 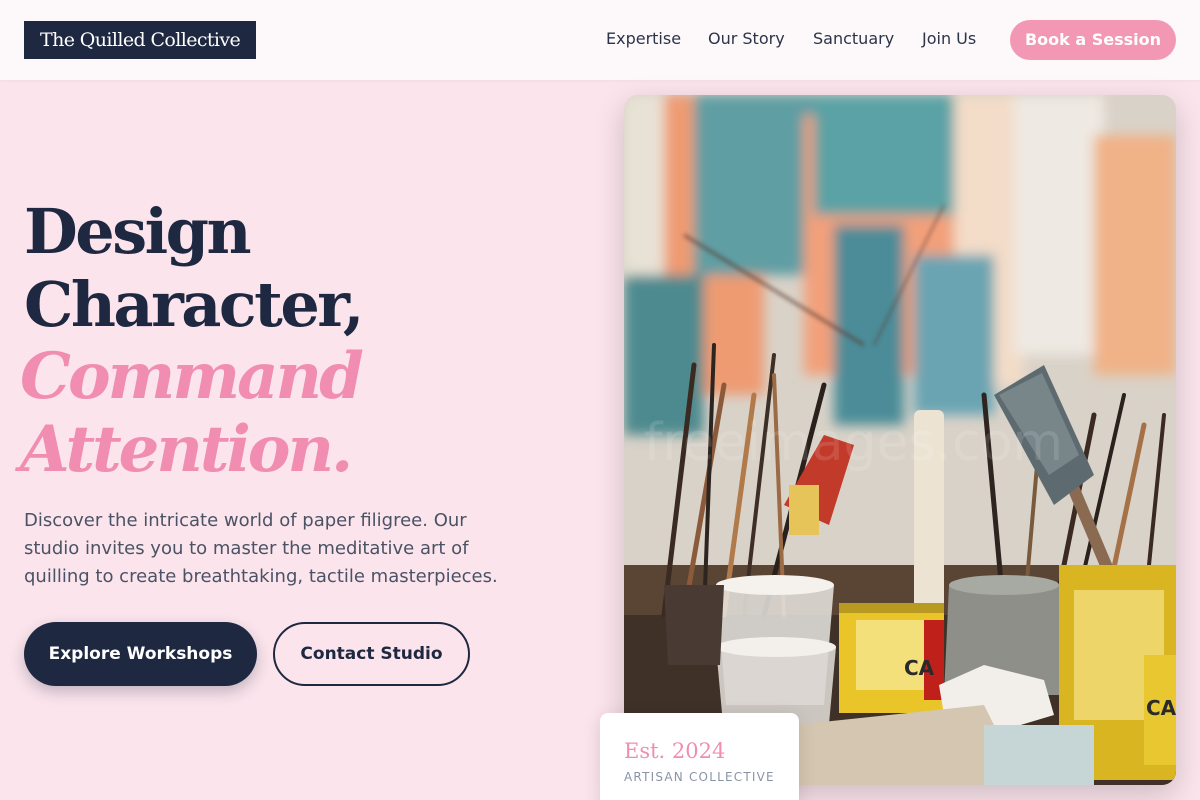 What do you see at coordinates (853, 38) in the screenshot?
I see `nav-link-sanctuary: Sanctuary` at bounding box center [853, 38].